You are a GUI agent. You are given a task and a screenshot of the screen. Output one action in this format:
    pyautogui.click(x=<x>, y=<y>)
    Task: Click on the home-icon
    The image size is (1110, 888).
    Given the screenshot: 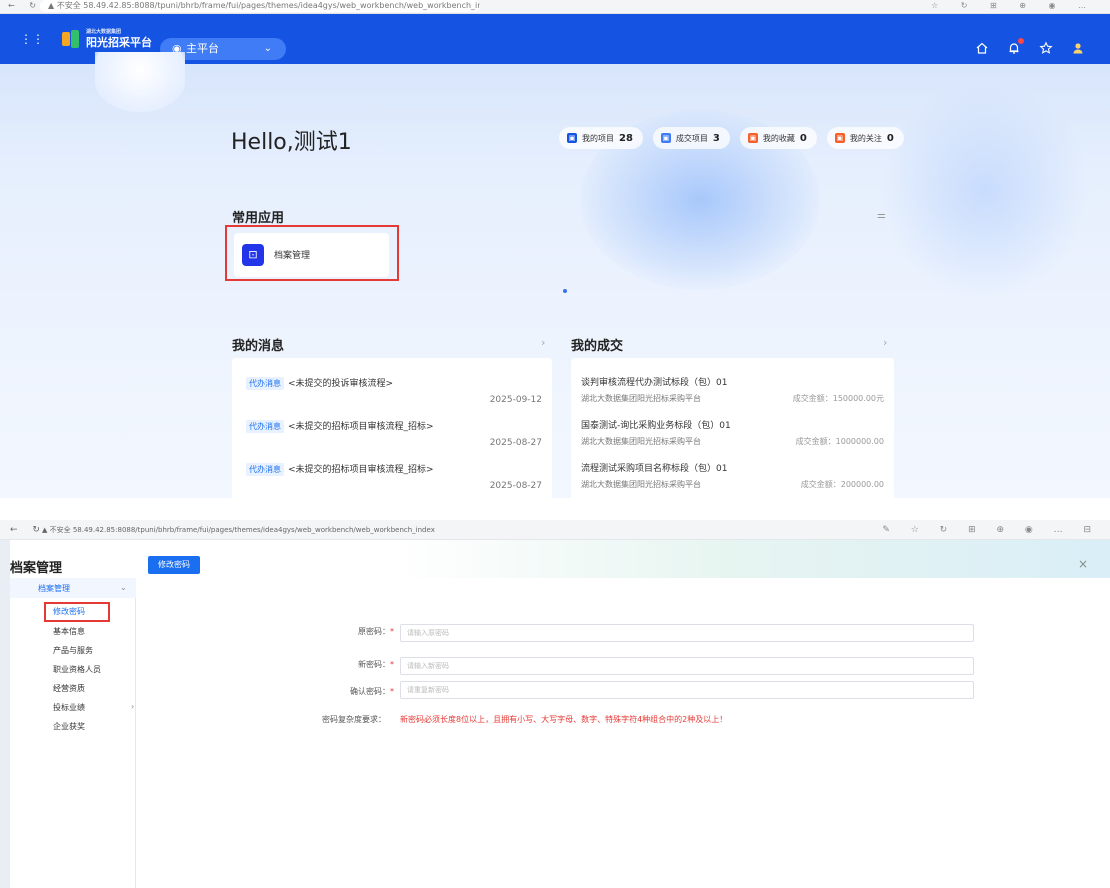 What is the action you would take?
    pyautogui.click(x=982, y=49)
    